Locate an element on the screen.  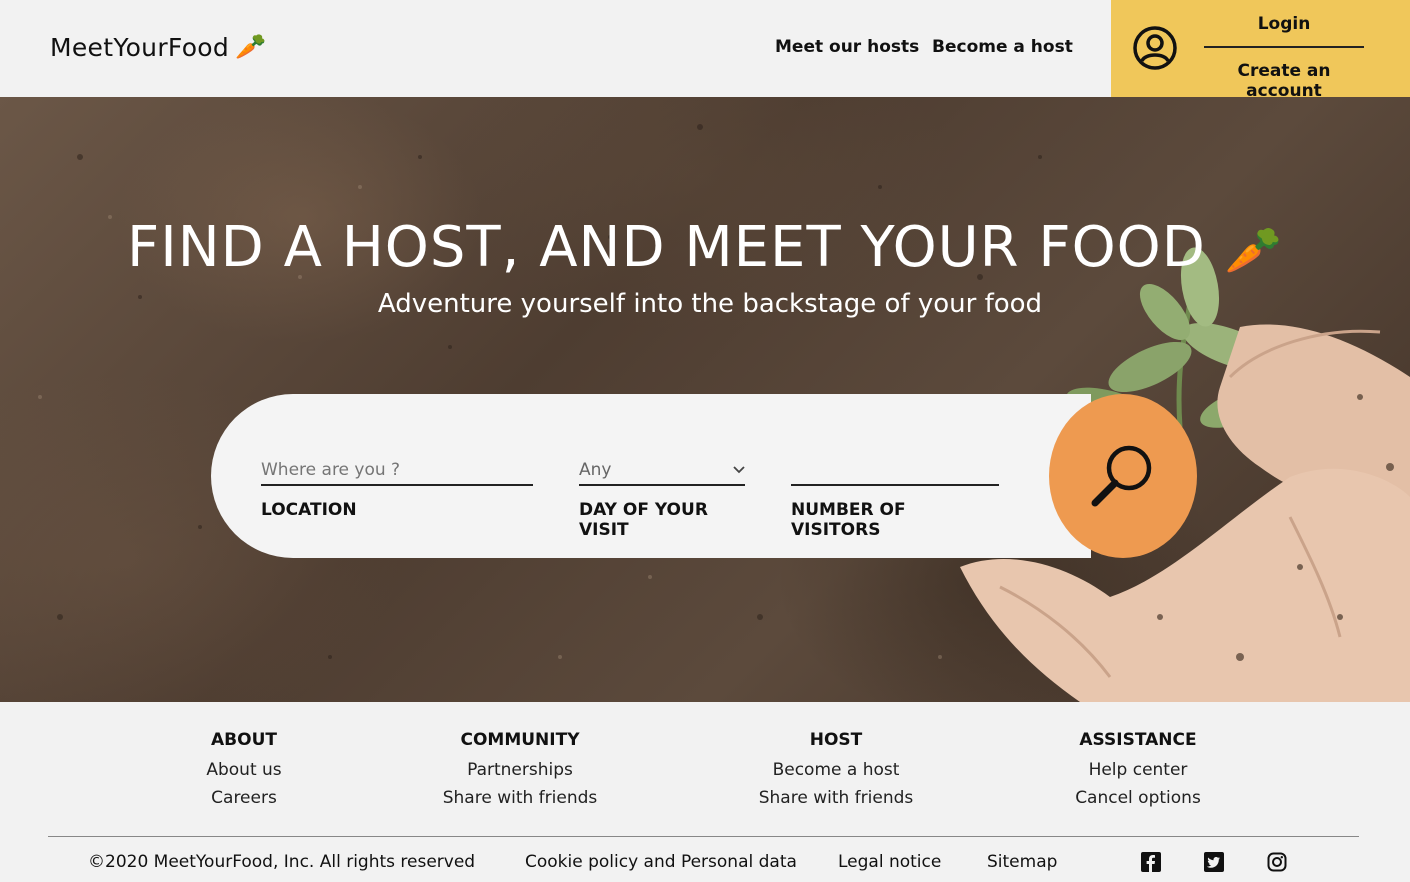
user-circle-icon is located at coordinates (1155, 48).